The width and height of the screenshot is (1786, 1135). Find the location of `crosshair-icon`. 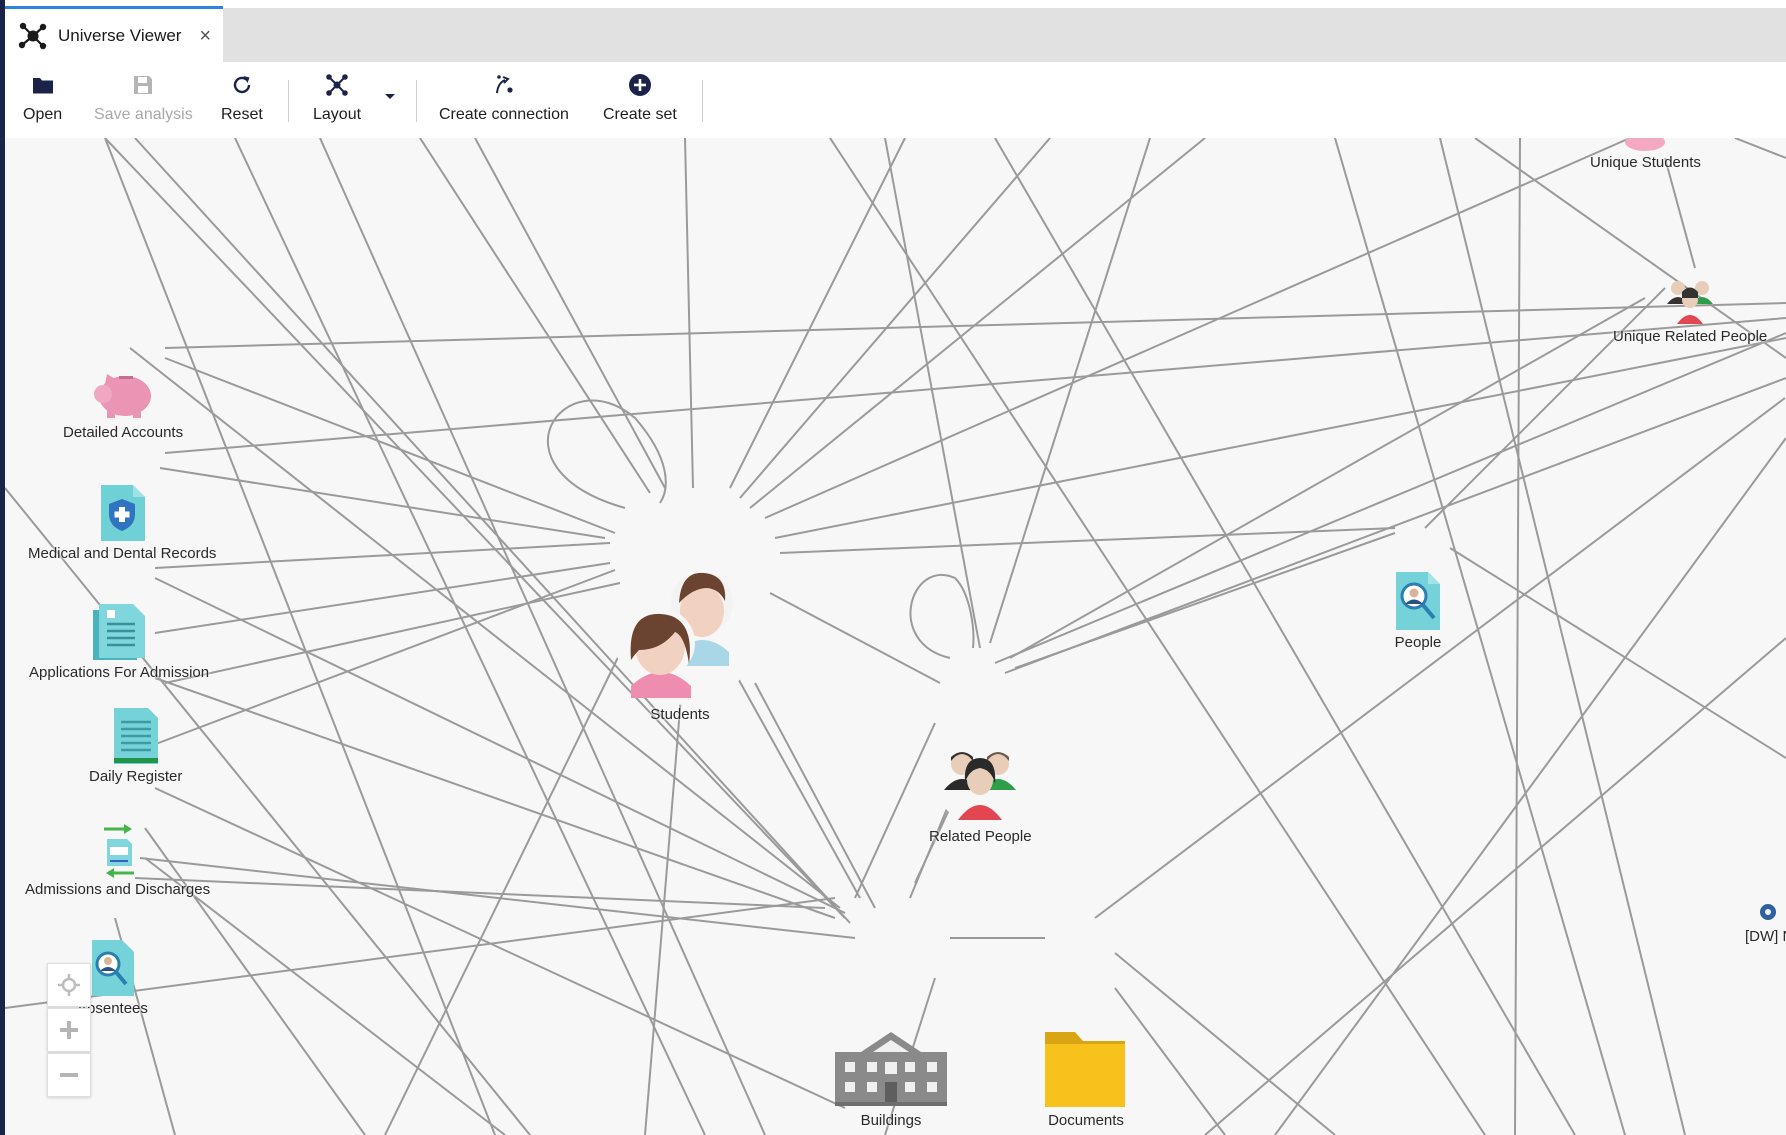

crosshair-icon is located at coordinates (69, 985).